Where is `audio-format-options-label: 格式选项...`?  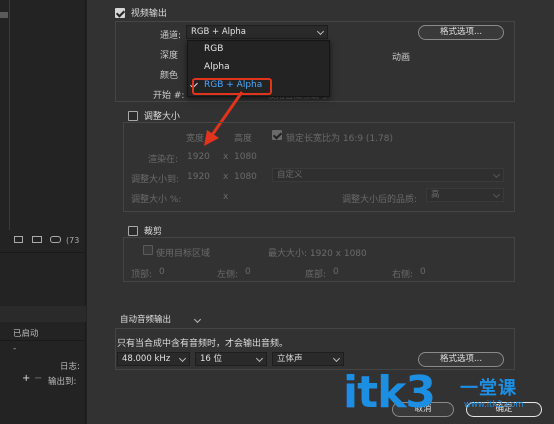
audio-format-options-label: 格式选项... is located at coordinates (461, 359).